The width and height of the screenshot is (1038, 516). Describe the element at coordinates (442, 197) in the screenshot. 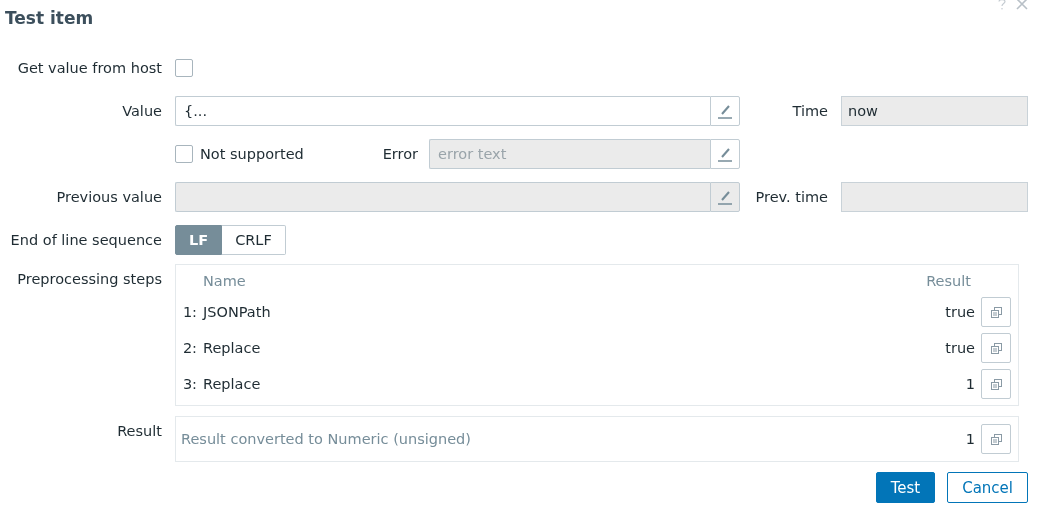

I see `previous-value-field` at that location.